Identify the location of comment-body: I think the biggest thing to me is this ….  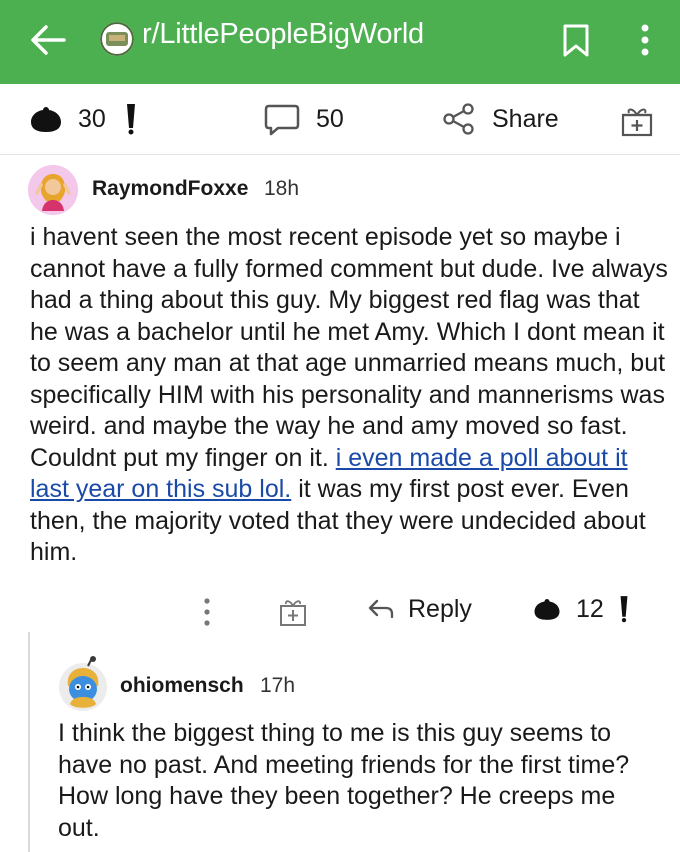
(344, 780).